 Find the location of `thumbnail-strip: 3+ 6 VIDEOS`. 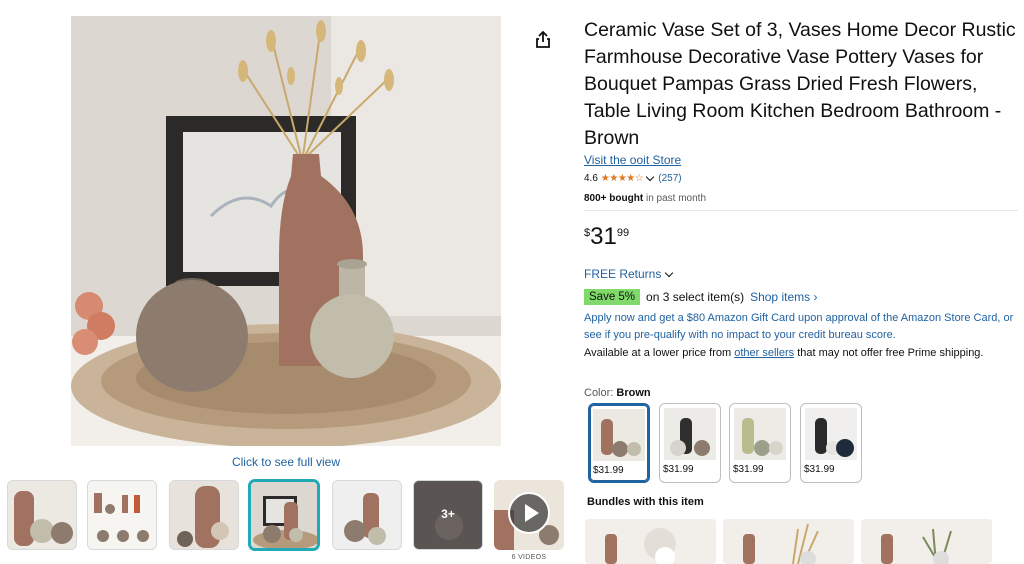

thumbnail-strip: 3+ 6 VIDEOS is located at coordinates (287, 520).